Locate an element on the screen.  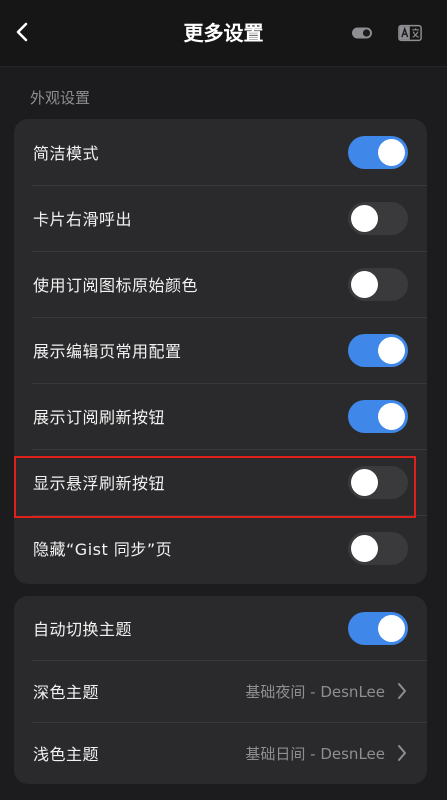
setting-row-original-icon-color: 使用订阅图标原始颜色 is located at coordinates (220, 284).